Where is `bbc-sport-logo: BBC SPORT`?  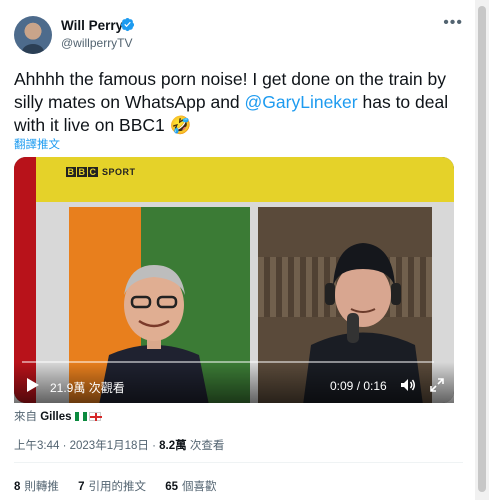 bbc-sport-logo: BBC SPORT is located at coordinates (101, 172).